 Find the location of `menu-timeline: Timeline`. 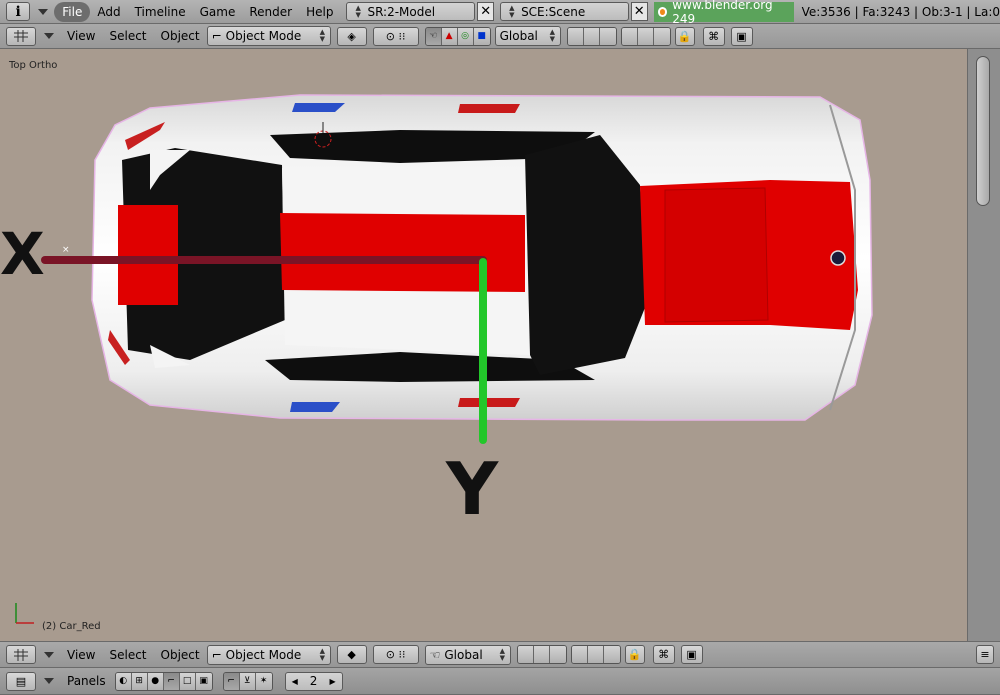

menu-timeline: Timeline is located at coordinates (160, 12).